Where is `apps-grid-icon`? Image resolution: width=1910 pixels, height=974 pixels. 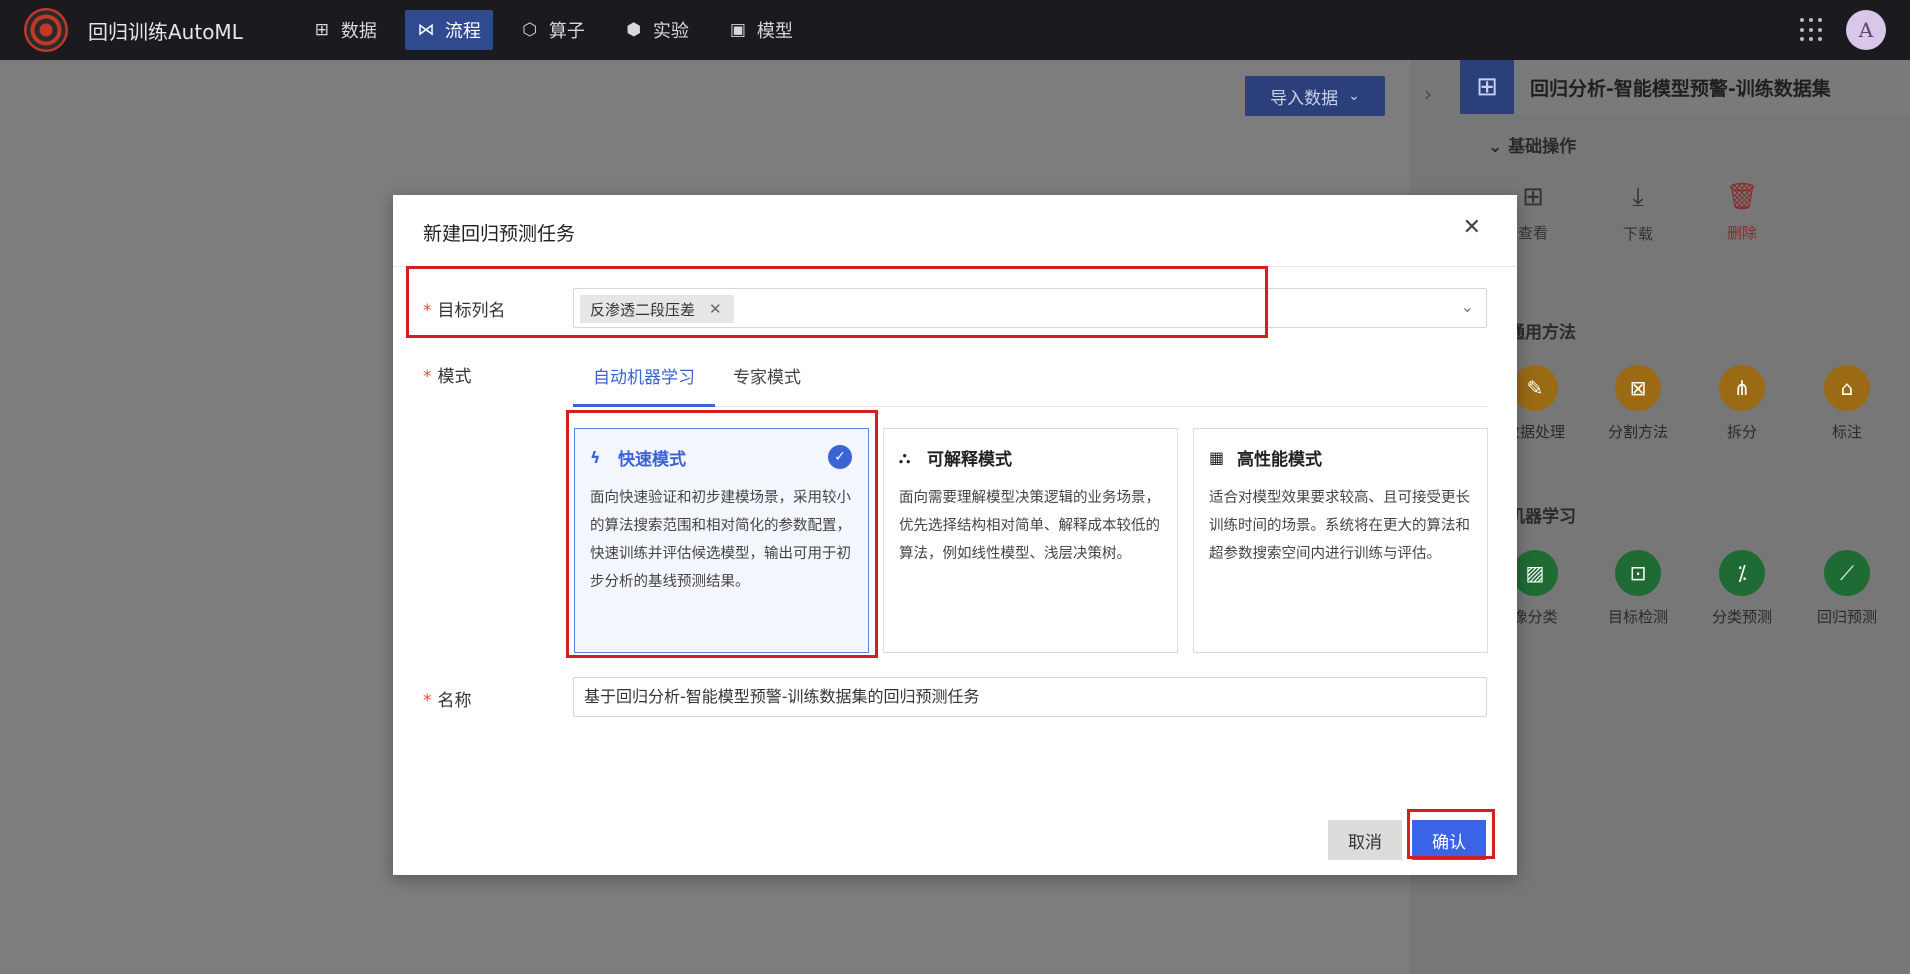
apps-grid-icon is located at coordinates (1812, 30).